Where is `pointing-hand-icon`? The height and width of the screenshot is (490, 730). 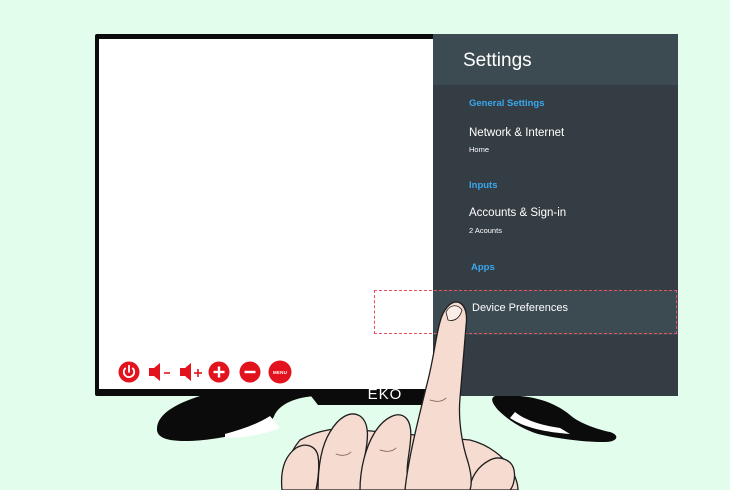
pointing-hand-icon is located at coordinates (399, 395).